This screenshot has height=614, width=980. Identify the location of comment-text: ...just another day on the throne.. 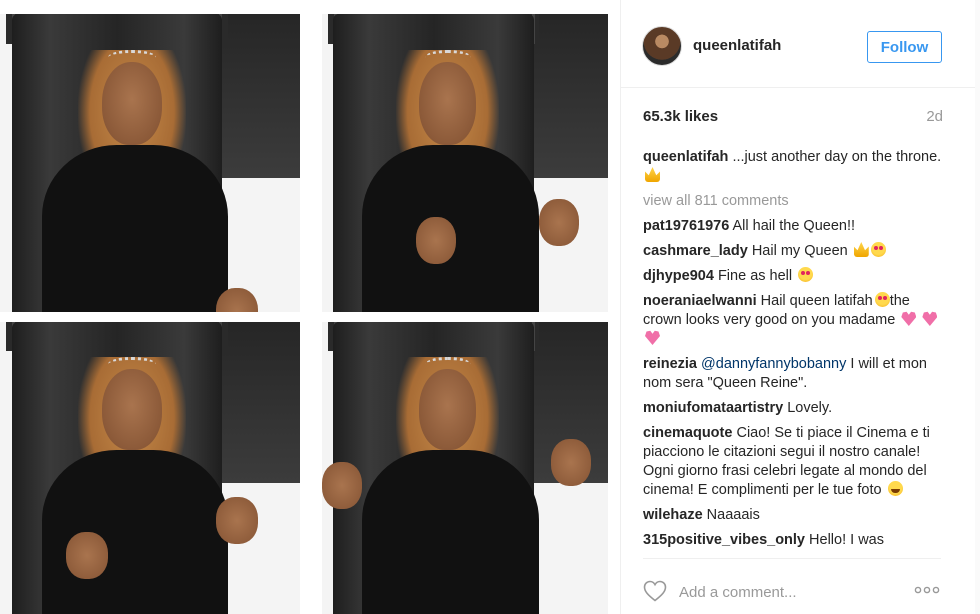
(837, 157).